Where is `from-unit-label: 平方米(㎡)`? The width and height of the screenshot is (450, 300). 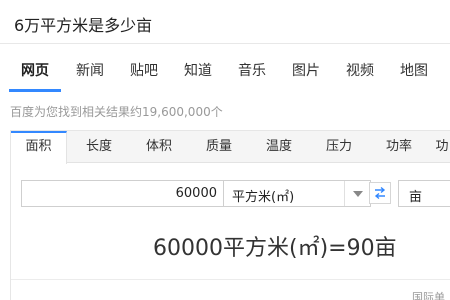
from-unit-label: 平方米(㎡) is located at coordinates (263, 197).